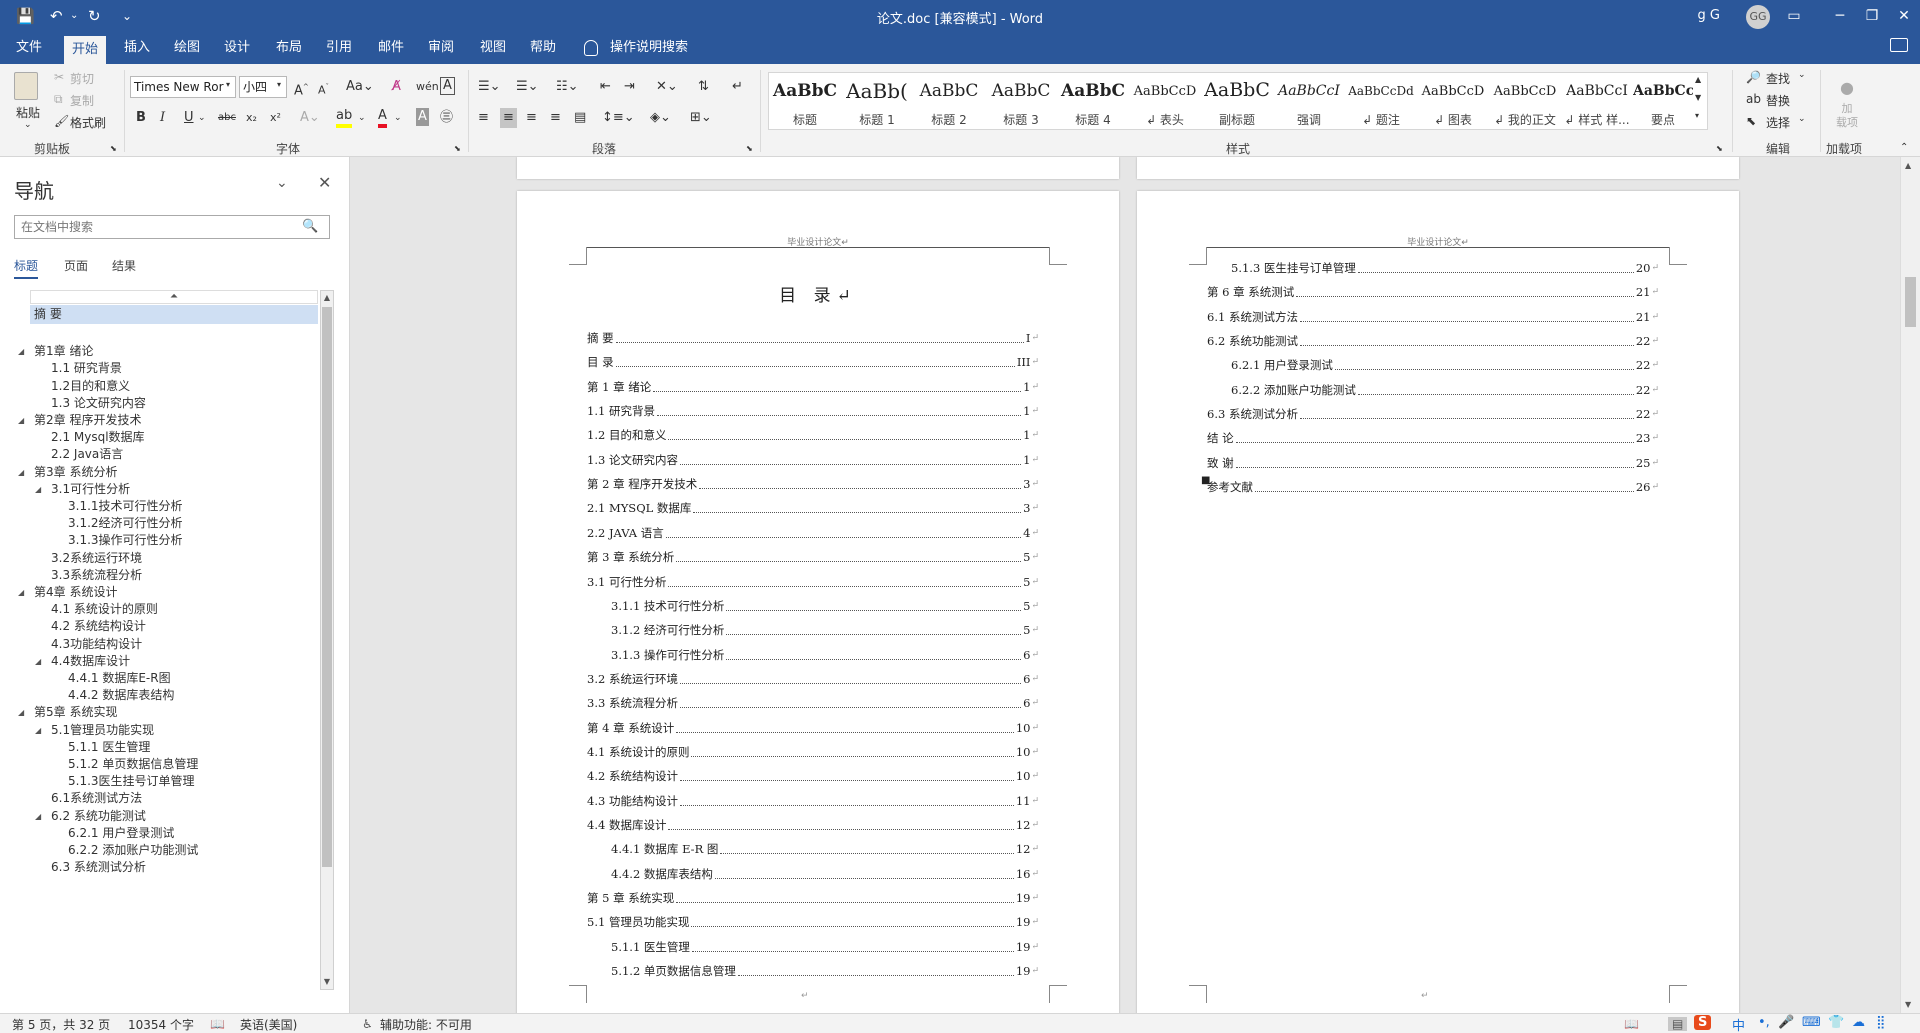 The image size is (1920, 1033). What do you see at coordinates (167, 867) in the screenshot?
I see `nav-heading-item: 6.3 系统测试分析` at bounding box center [167, 867].